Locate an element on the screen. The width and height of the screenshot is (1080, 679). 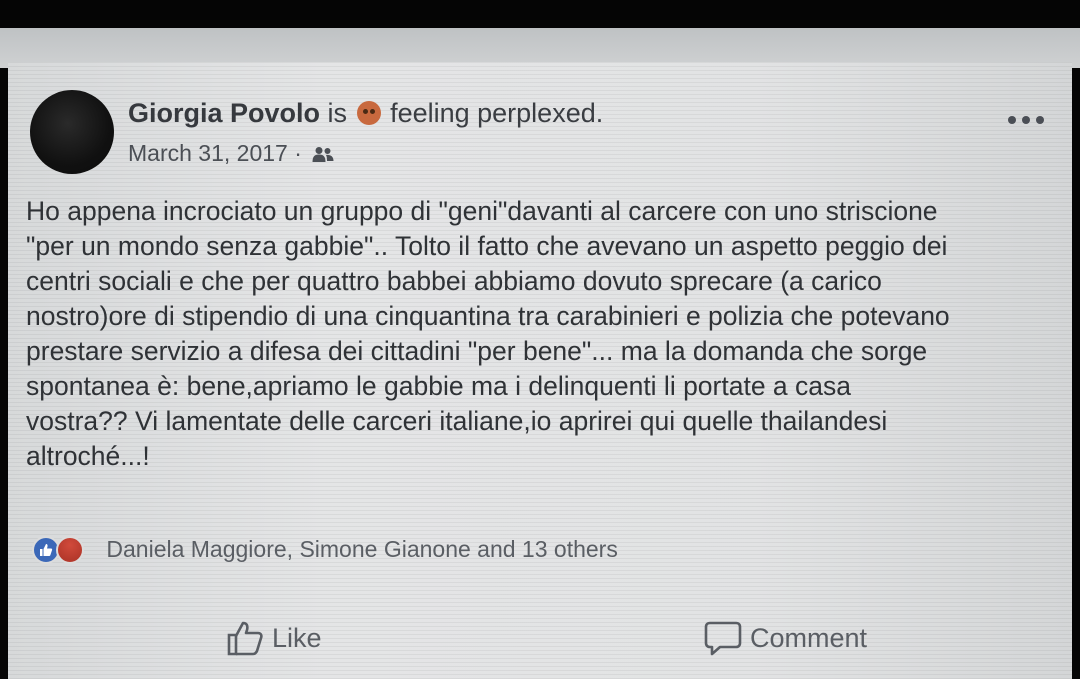
like-label: Like is located at coordinates (297, 637).